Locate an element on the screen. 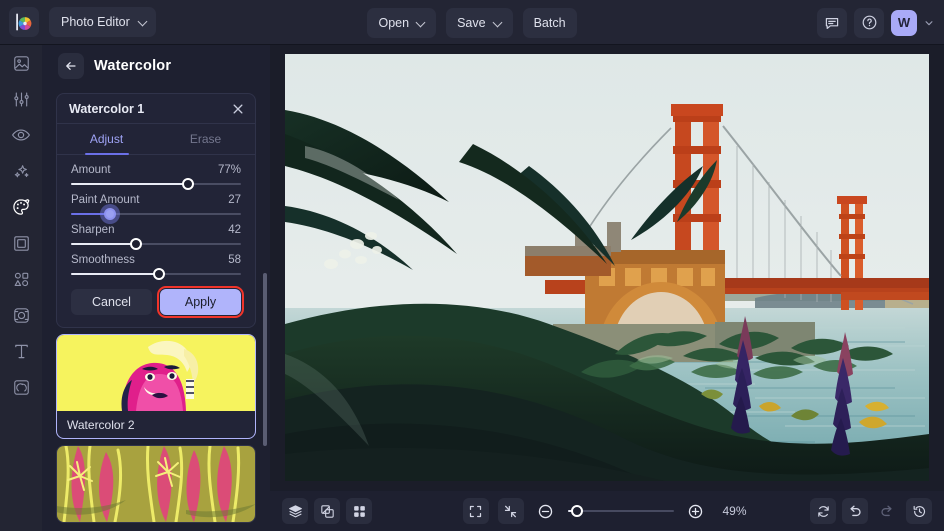 This screenshot has height=531, width=944. effect-card-header: Watercolor 1 is located at coordinates (156, 109).